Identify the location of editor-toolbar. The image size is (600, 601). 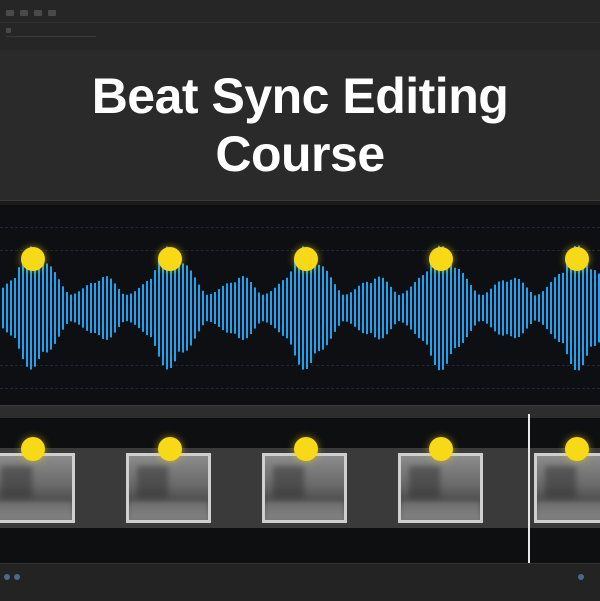
(300, 25).